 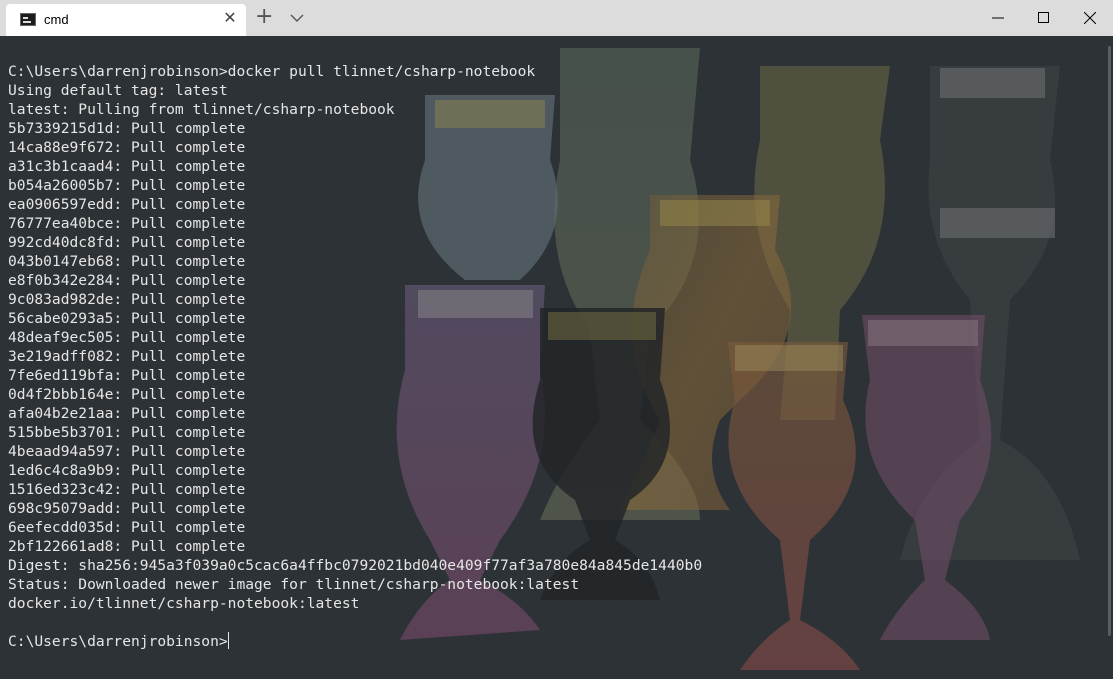 What do you see at coordinates (127, 204) in the screenshot?
I see `terminal-line: ea0906597edd: Pull complete` at bounding box center [127, 204].